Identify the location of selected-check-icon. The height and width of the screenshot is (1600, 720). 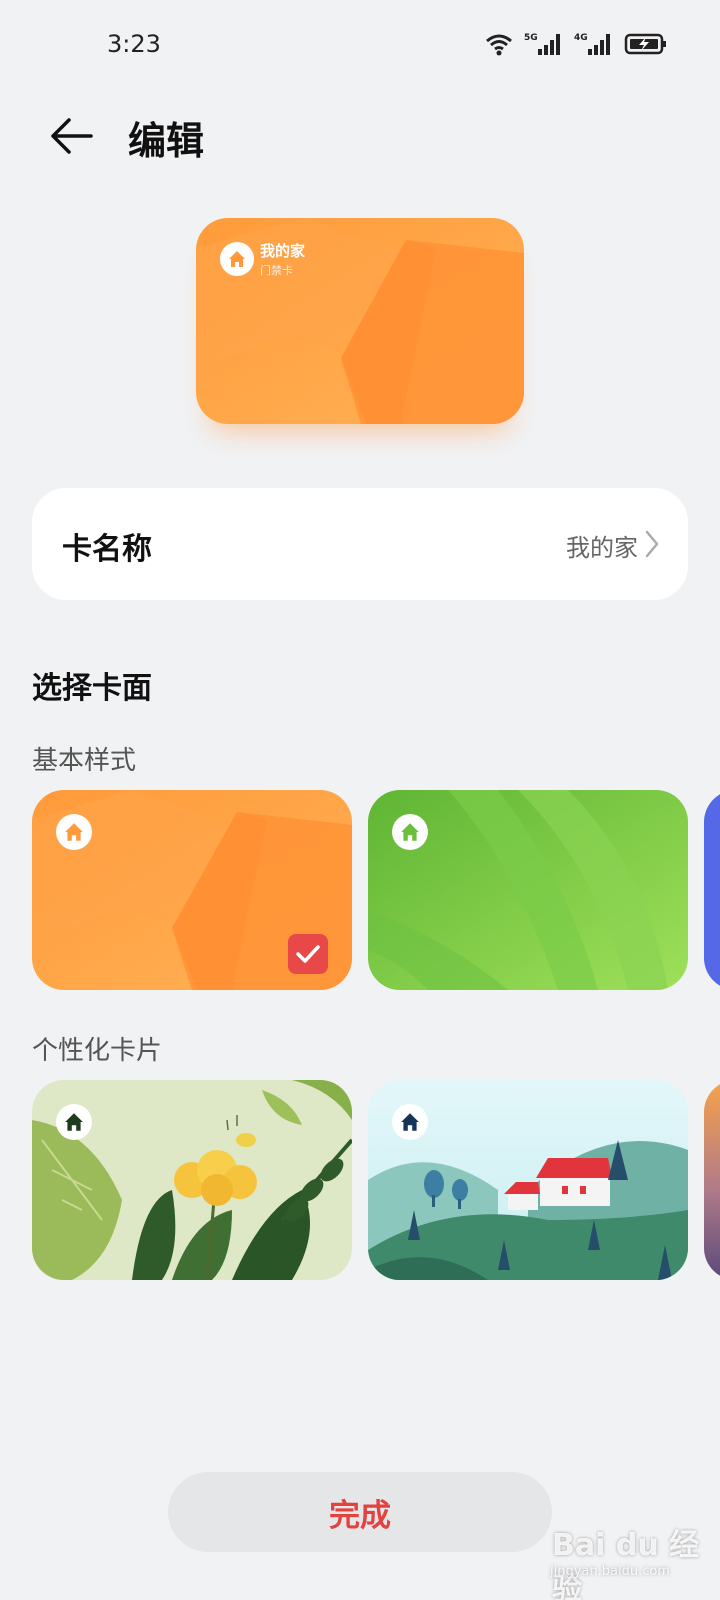
(308, 954).